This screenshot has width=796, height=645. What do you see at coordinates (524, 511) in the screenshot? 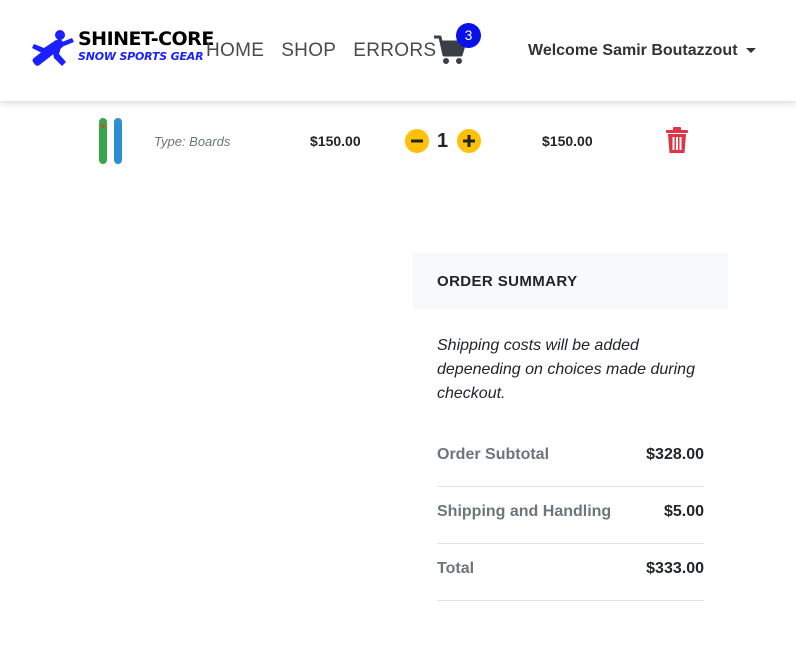
I see `summary-label: Shipping and Handling` at bounding box center [524, 511].